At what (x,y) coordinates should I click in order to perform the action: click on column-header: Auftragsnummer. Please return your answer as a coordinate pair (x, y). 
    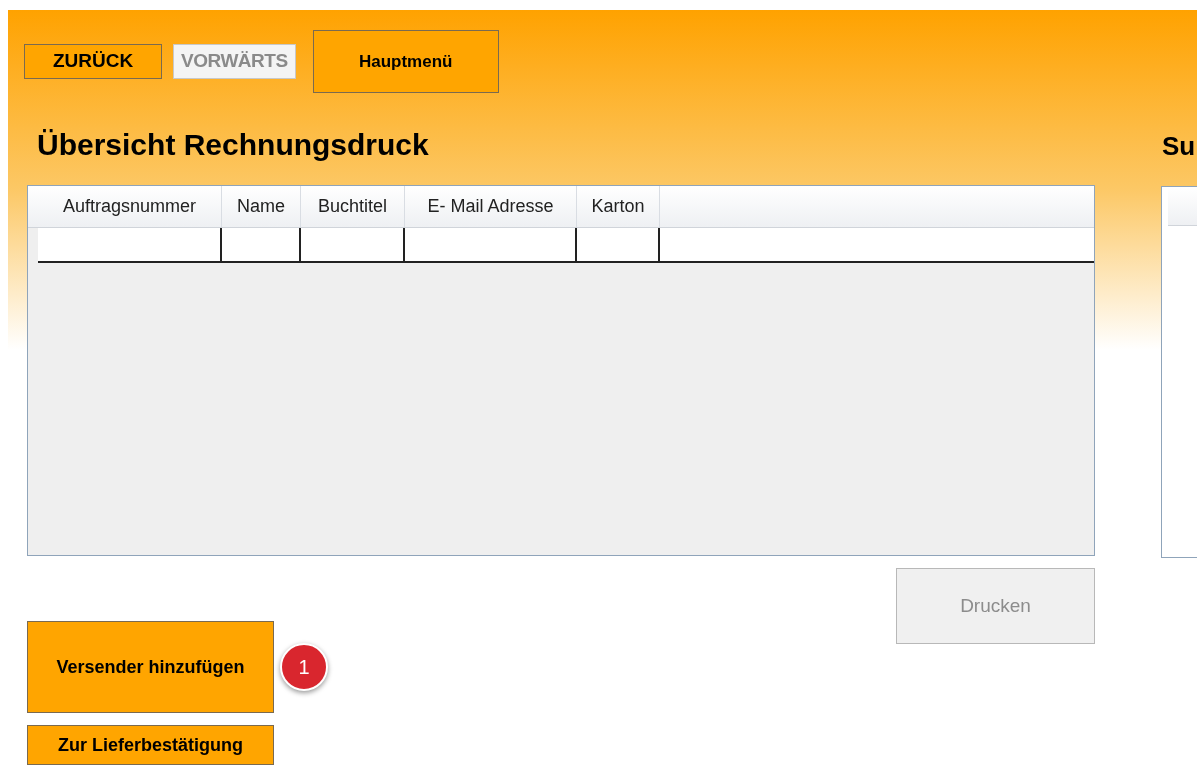
    Looking at the image, I should click on (130, 206).